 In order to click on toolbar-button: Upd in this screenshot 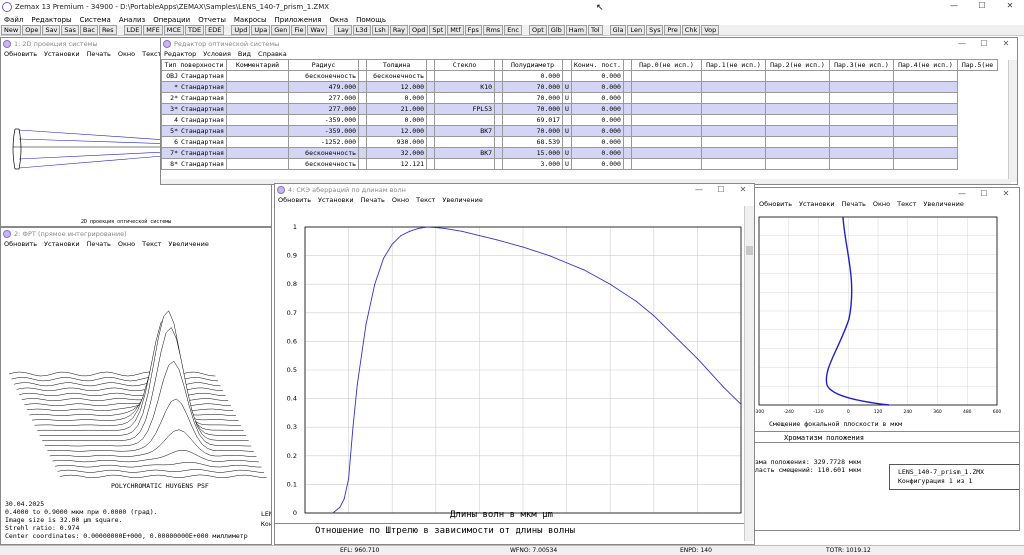, I will do `click(241, 30)`.